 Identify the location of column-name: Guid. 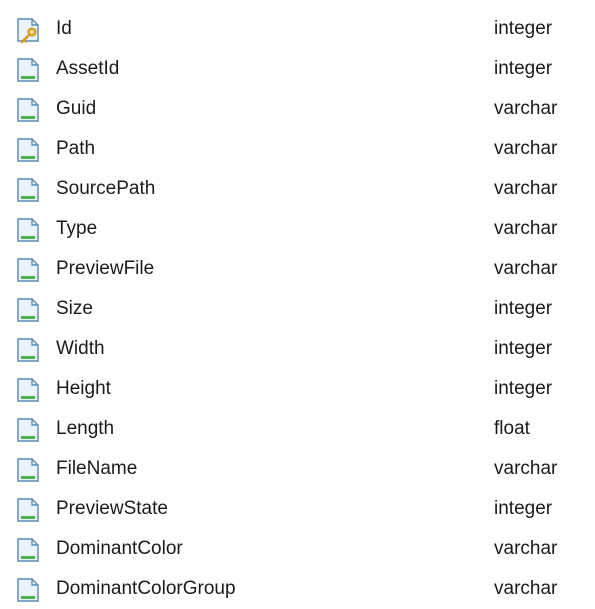
(76, 108).